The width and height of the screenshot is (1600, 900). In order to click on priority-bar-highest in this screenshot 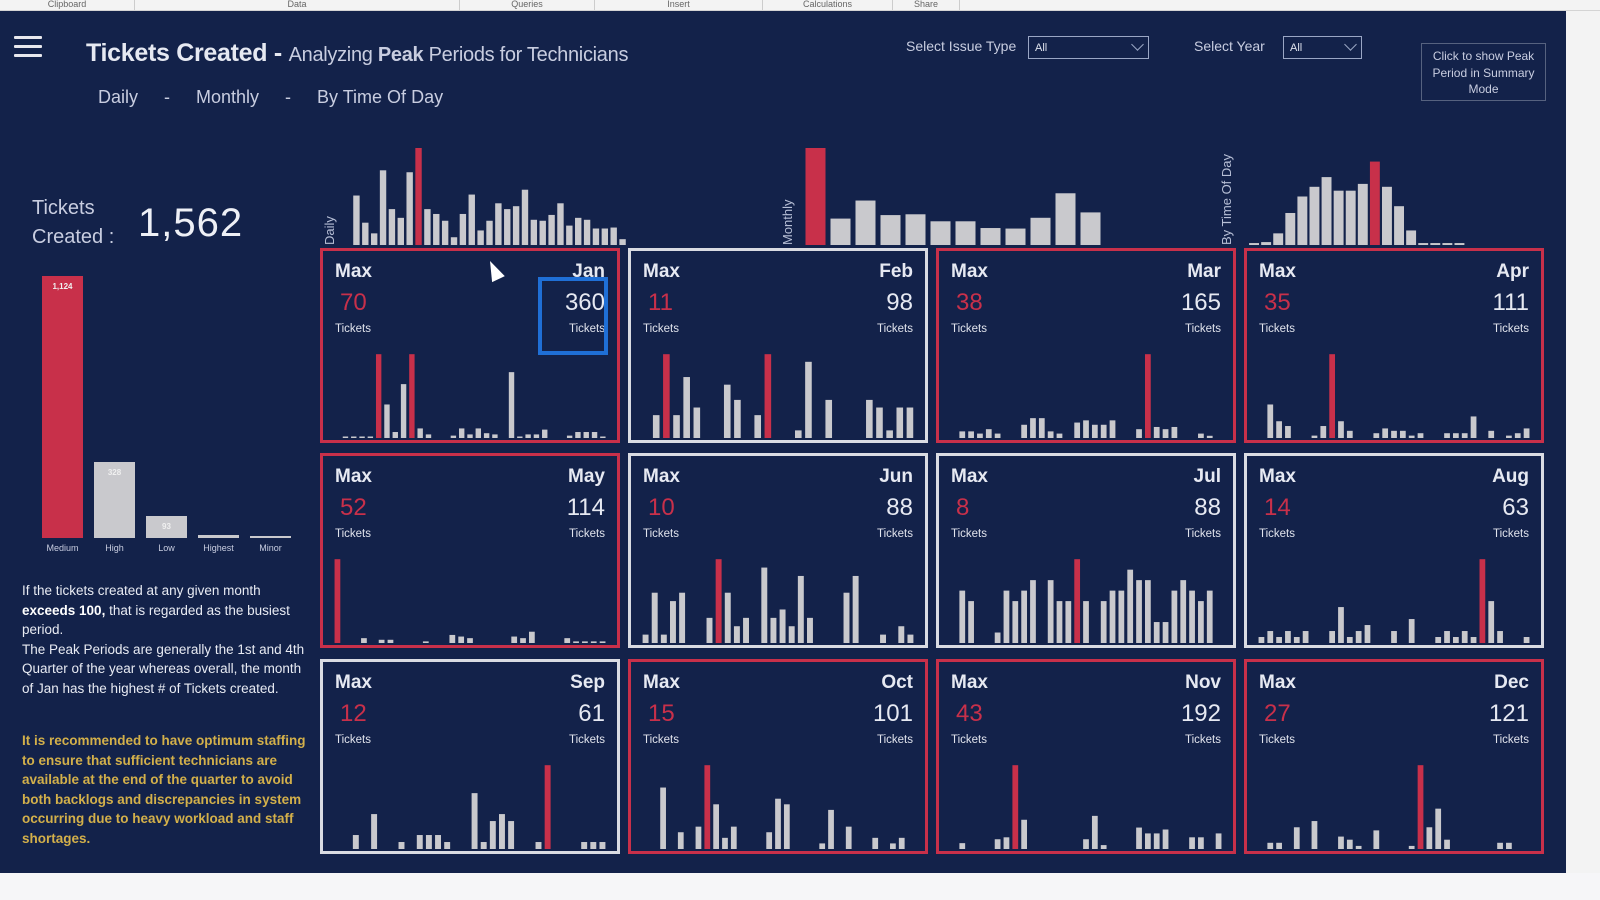, I will do `click(218, 536)`.